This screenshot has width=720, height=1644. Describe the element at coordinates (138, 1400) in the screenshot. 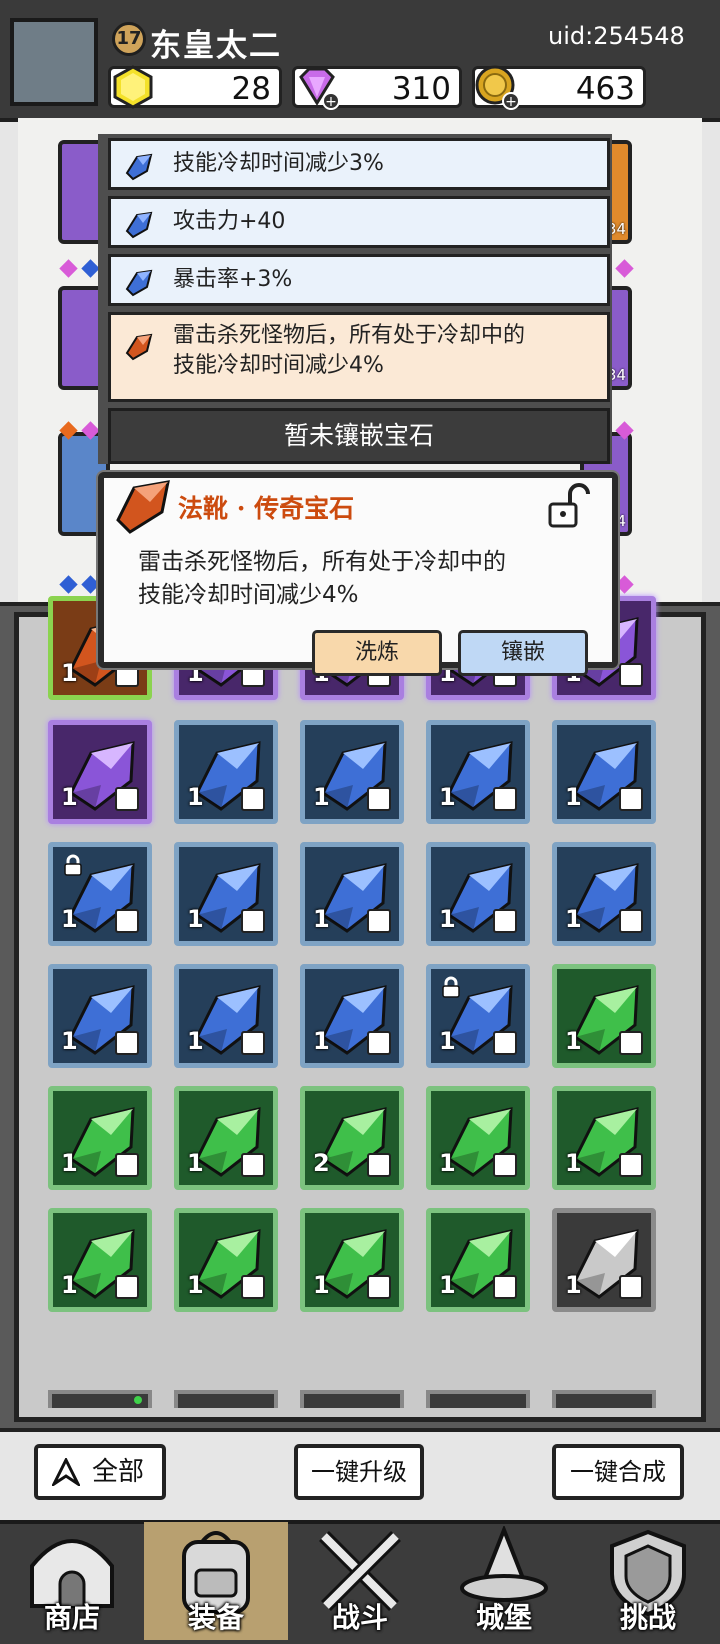

I see `new-dot` at that location.